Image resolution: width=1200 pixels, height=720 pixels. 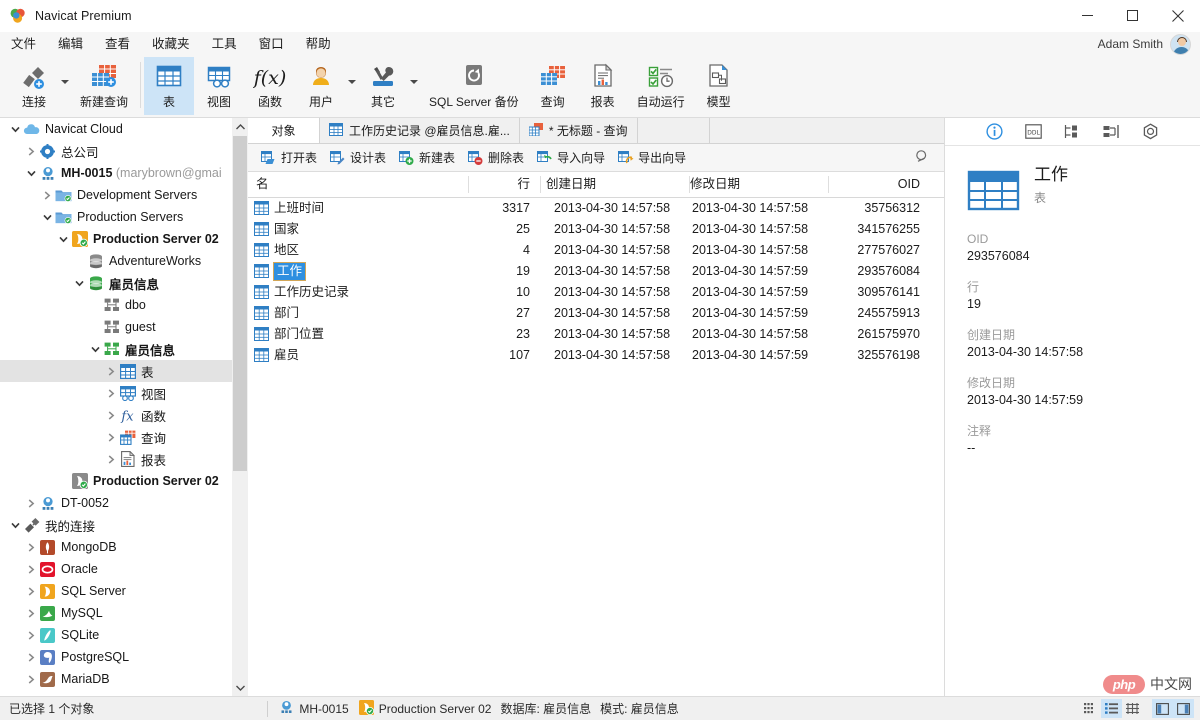 I want to click on import-wizard-button: 导入向导, so click(x=572, y=158).